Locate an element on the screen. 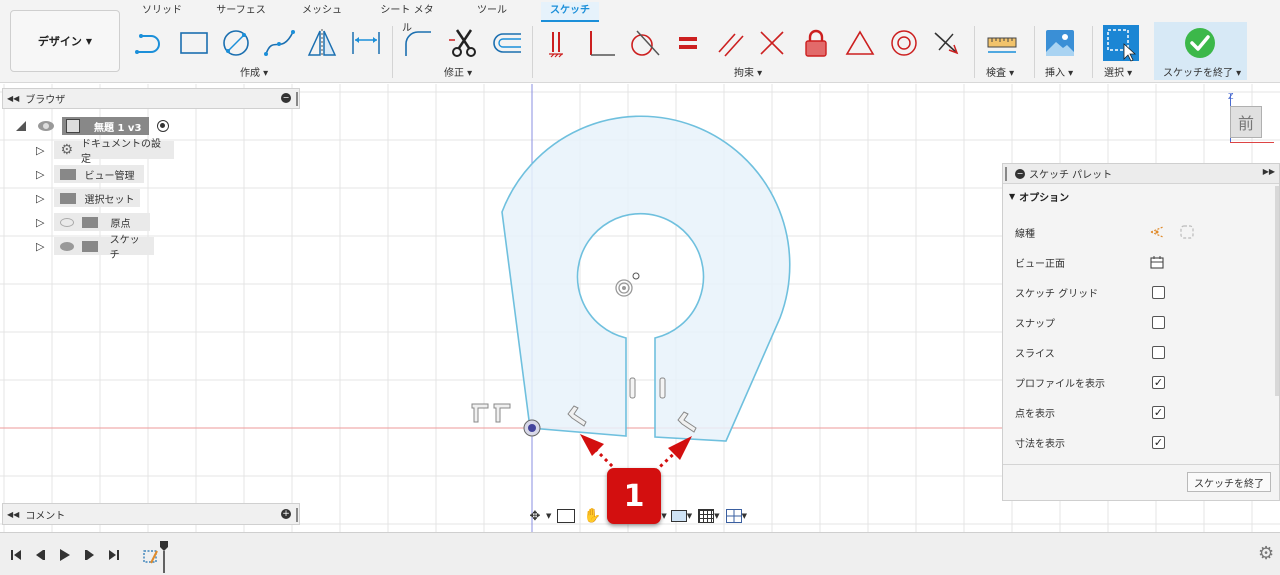 This screenshot has height=575, width=1280. line-icon is located at coordinates (150, 43).